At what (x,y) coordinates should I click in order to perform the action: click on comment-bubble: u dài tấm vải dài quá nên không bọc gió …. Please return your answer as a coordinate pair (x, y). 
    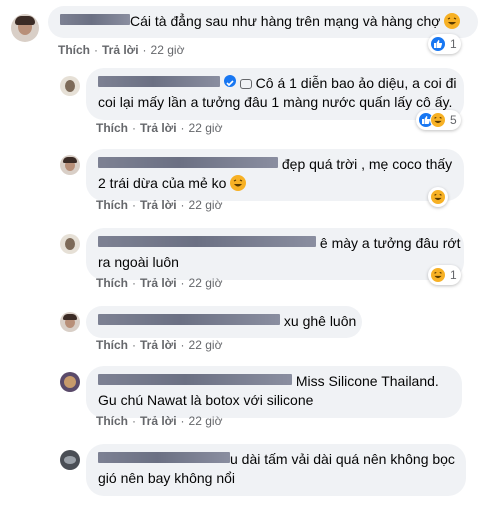
    Looking at the image, I should click on (276, 470).